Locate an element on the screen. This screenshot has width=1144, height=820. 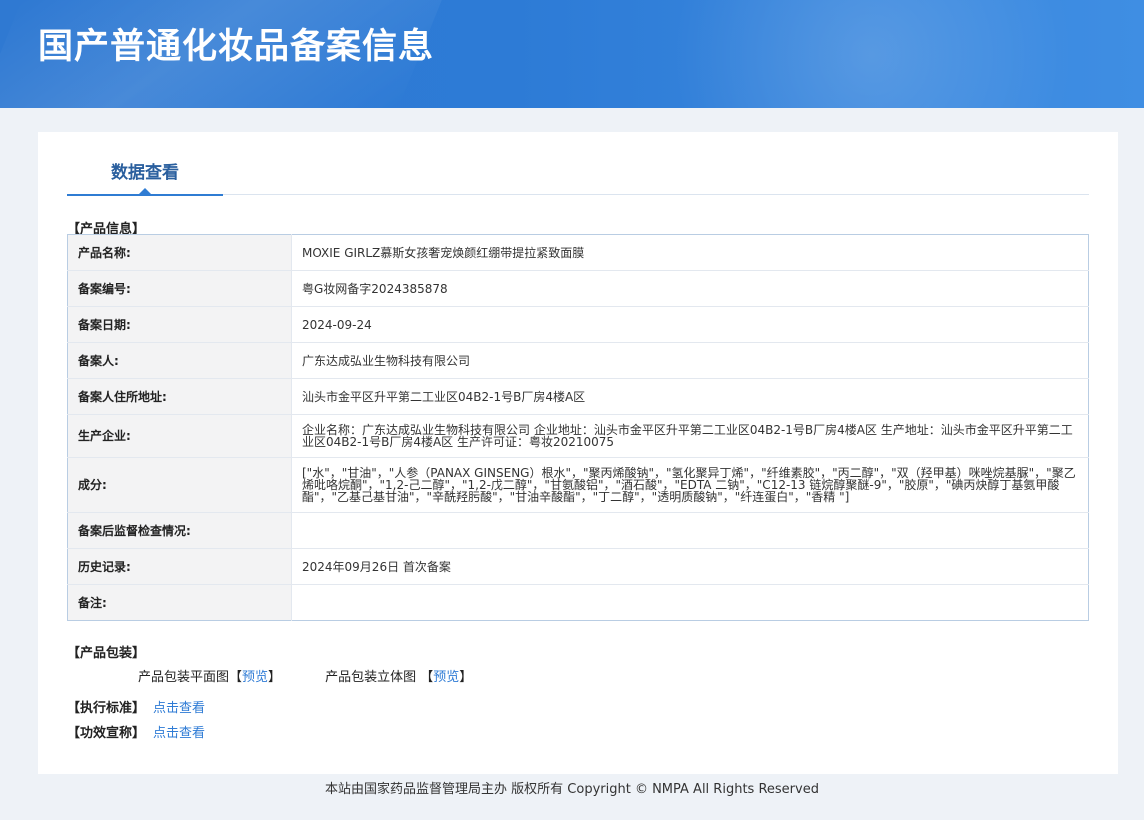
tab-data-view: 数据查看 is located at coordinates (145, 175).